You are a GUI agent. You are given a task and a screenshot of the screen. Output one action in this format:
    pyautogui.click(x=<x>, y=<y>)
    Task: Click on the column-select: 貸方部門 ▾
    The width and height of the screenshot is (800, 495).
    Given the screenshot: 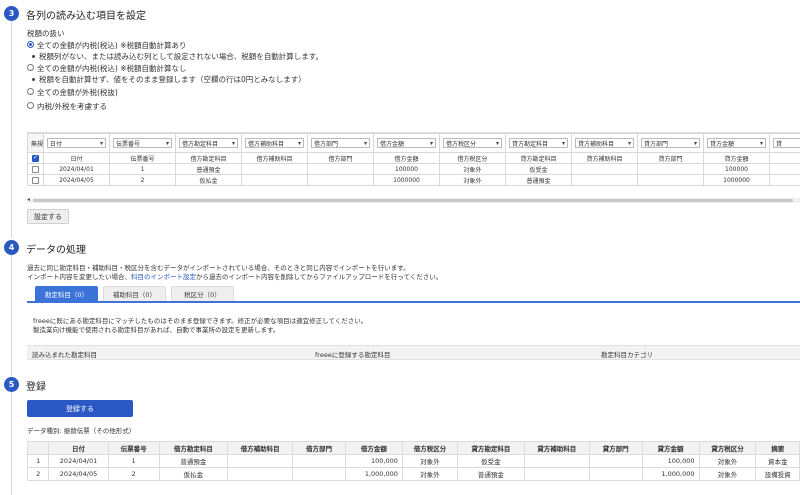 What is the action you would take?
    pyautogui.click(x=670, y=143)
    